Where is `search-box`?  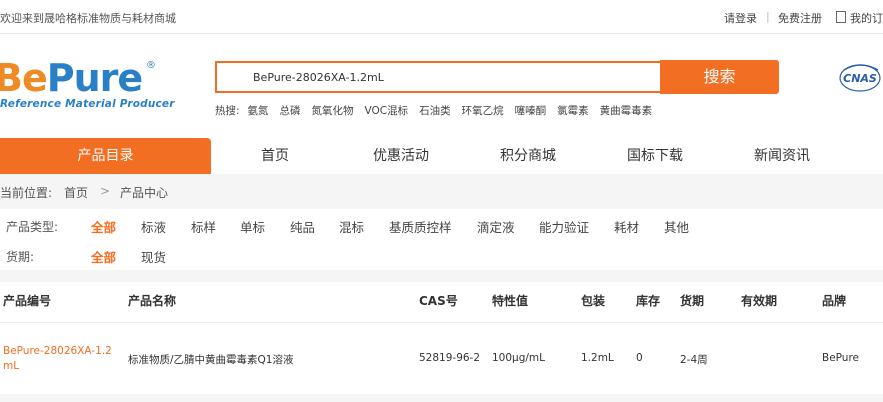 search-box is located at coordinates (437, 77).